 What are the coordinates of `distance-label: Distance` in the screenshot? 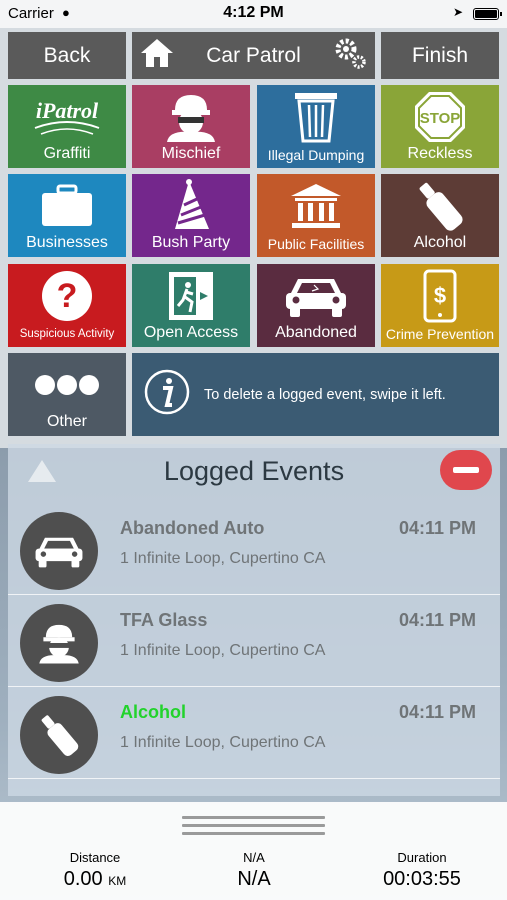 It's located at (95, 857).